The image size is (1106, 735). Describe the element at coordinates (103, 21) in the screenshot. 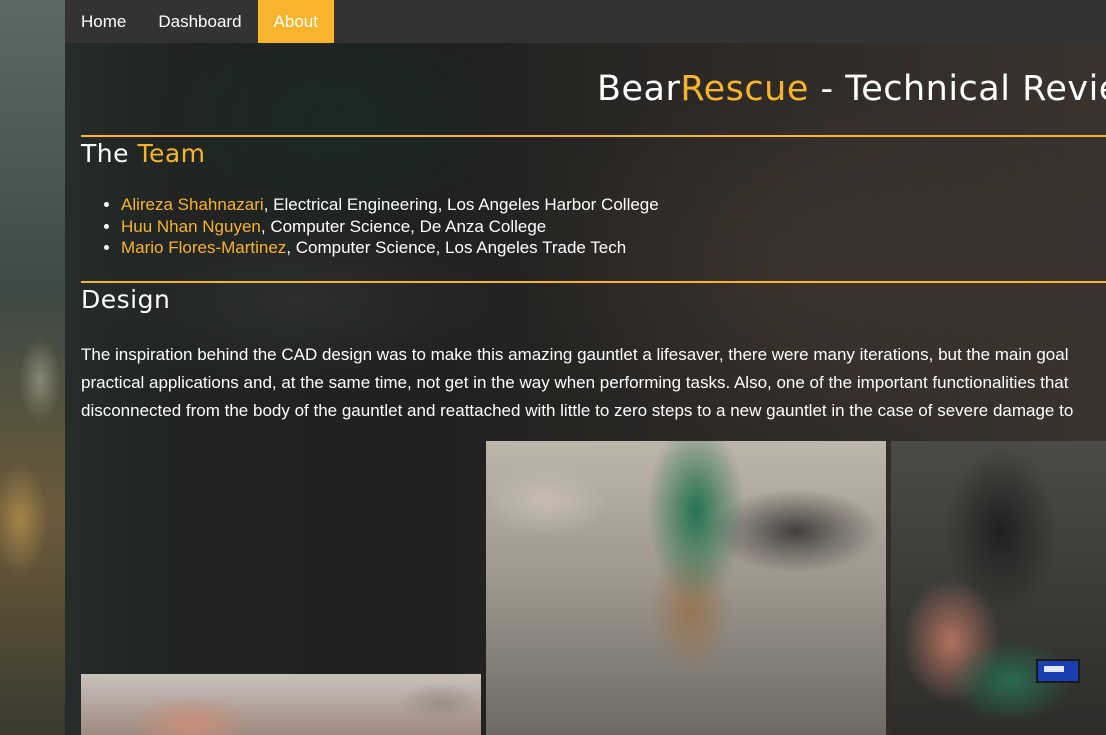

I see `nav-home: Home` at that location.